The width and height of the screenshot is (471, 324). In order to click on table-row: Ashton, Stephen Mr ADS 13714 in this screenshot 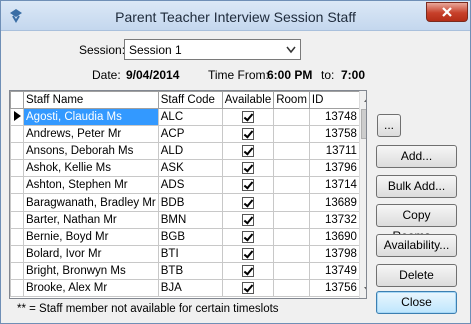, I will do `click(186, 185)`.